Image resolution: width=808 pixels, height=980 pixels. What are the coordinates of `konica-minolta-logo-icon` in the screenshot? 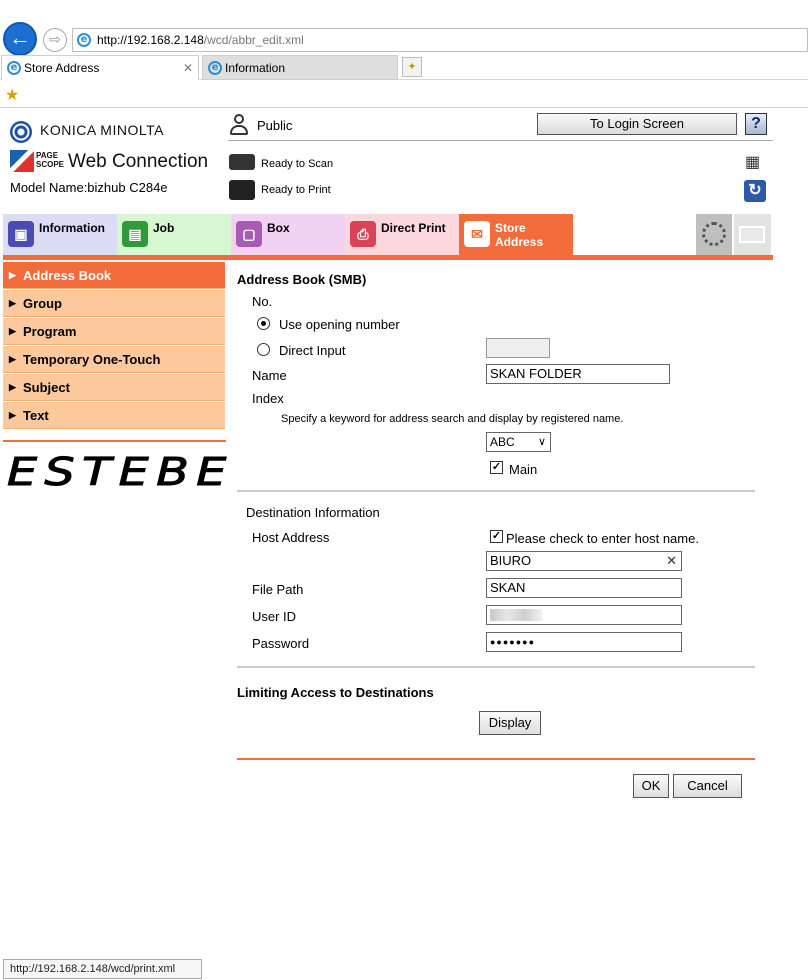 It's located at (21, 132).